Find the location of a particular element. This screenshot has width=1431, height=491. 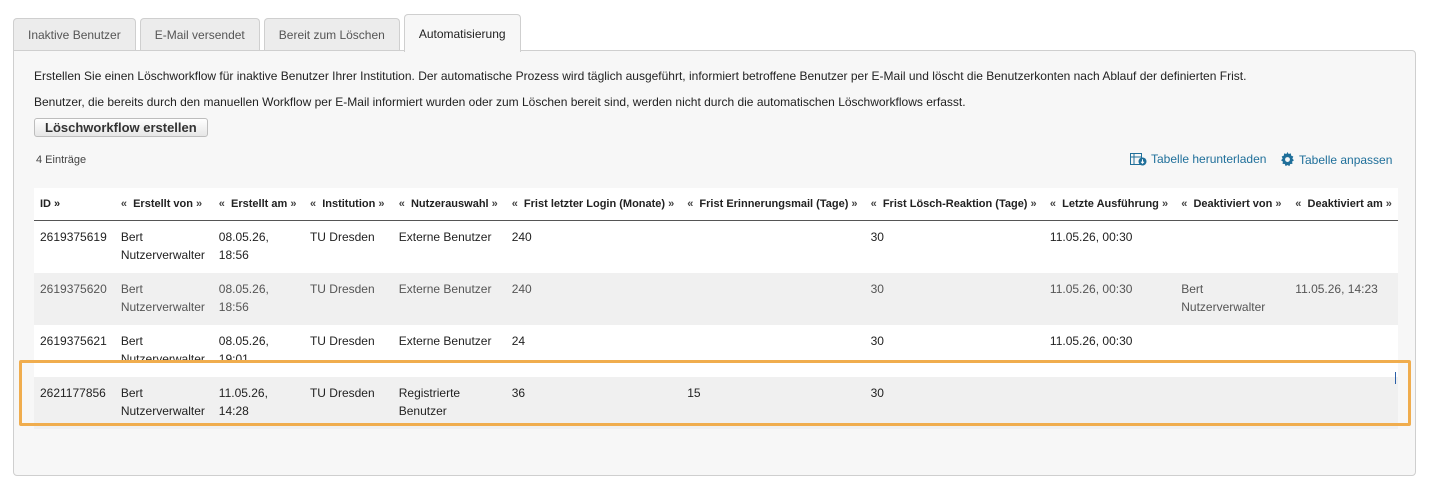

cell-id: 2619375621 is located at coordinates (74, 350).